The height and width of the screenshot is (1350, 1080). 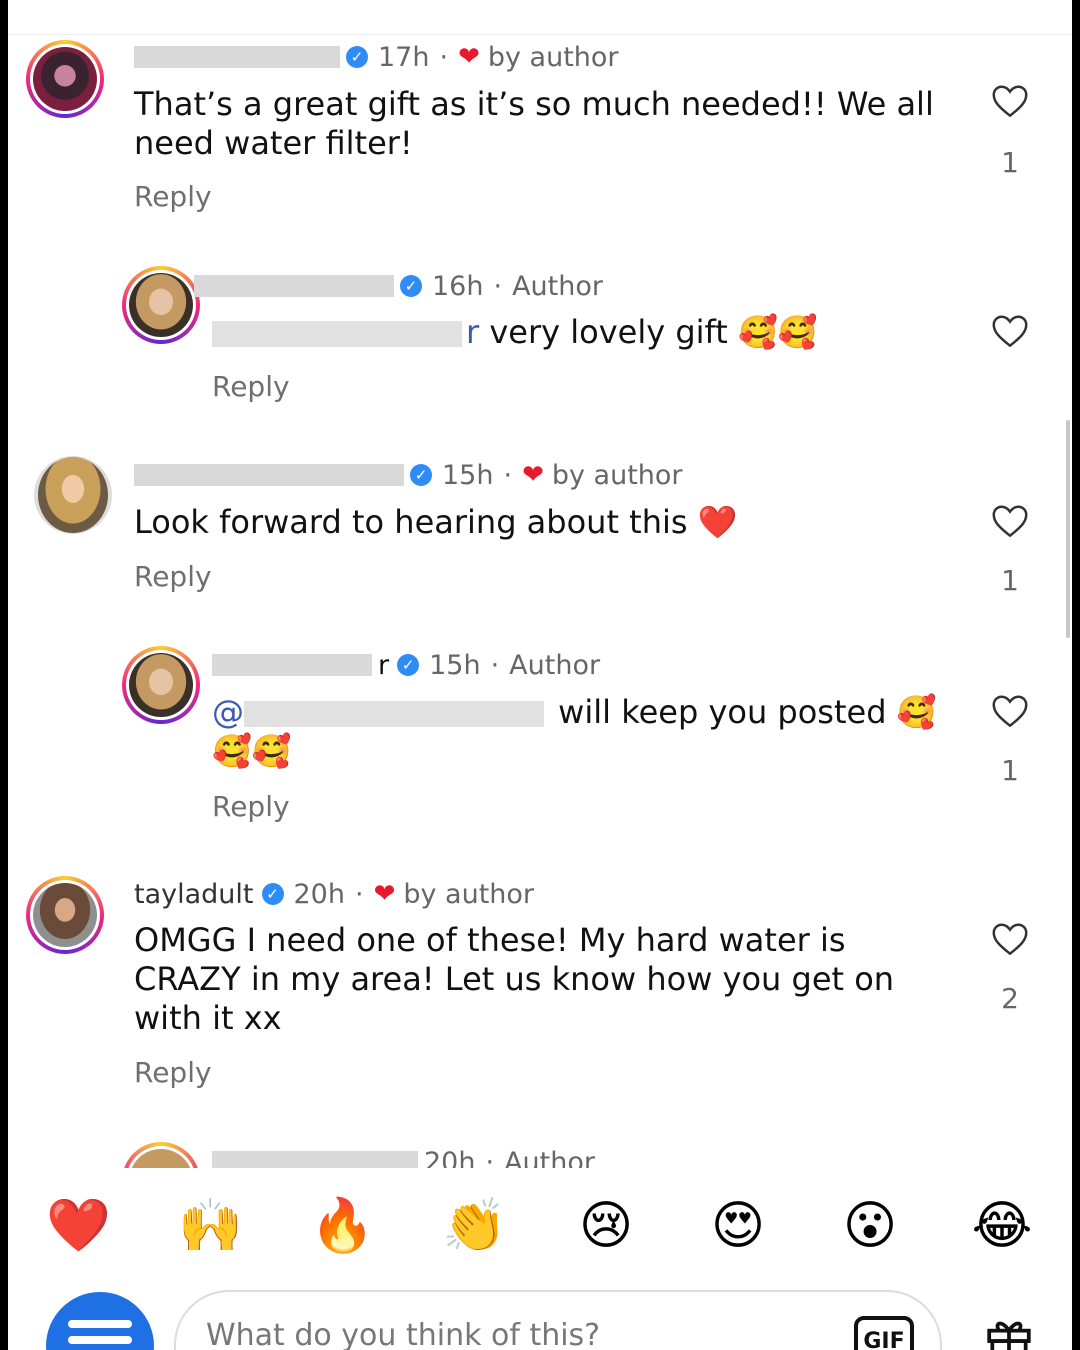 What do you see at coordinates (1010, 998) in the screenshot?
I see `like-count: 2` at bounding box center [1010, 998].